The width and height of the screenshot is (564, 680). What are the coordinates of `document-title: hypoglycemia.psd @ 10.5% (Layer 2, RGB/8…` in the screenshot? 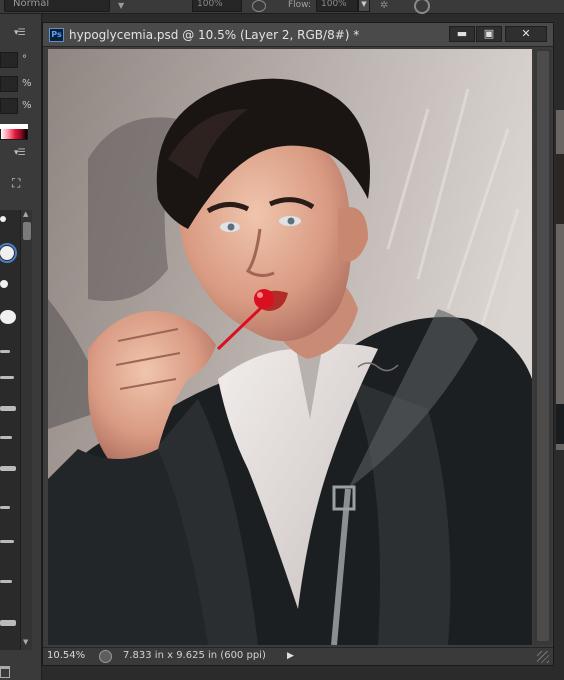 It's located at (214, 35).